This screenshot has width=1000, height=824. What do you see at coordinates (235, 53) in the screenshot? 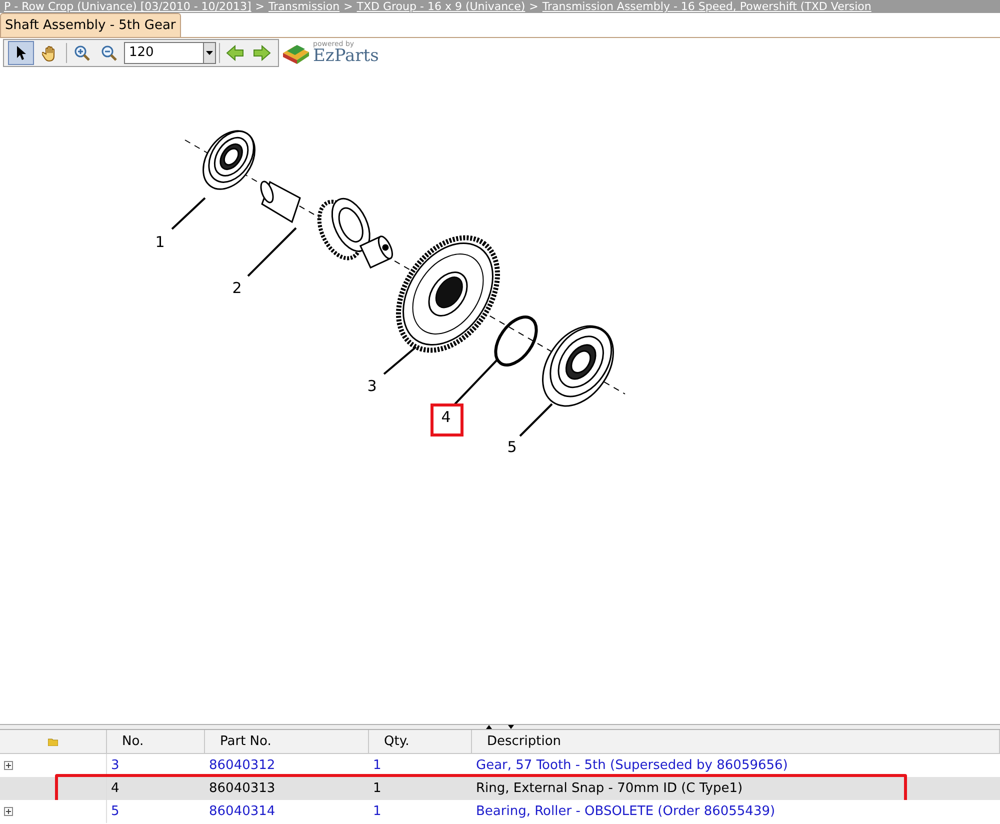
I see `left-arrow-icon` at bounding box center [235, 53].